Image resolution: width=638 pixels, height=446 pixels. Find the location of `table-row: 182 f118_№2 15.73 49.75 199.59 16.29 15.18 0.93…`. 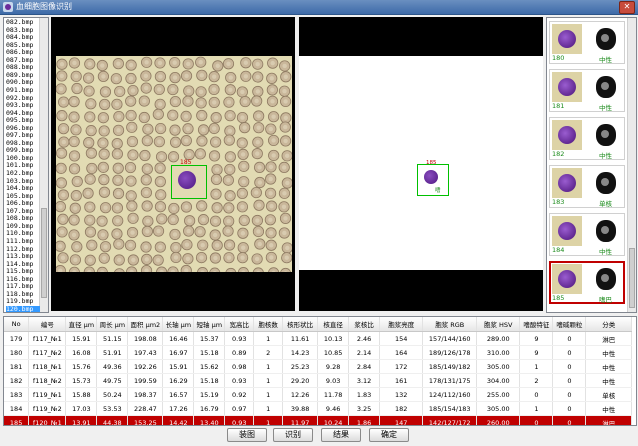

table-row: 182 f118_№2 15.73 49.75 199.59 16.29 15.18 0.93… is located at coordinates (318, 380).